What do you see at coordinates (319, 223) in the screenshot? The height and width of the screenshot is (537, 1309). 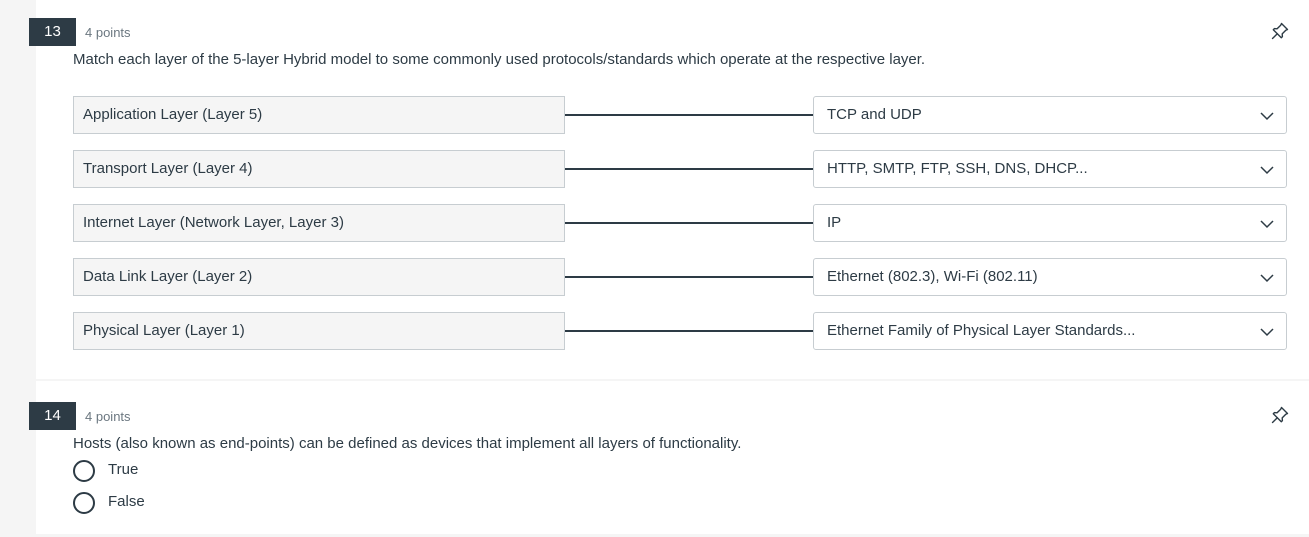 I see `match-prompt: Internet Layer (Network Layer, Layer 3)` at bounding box center [319, 223].